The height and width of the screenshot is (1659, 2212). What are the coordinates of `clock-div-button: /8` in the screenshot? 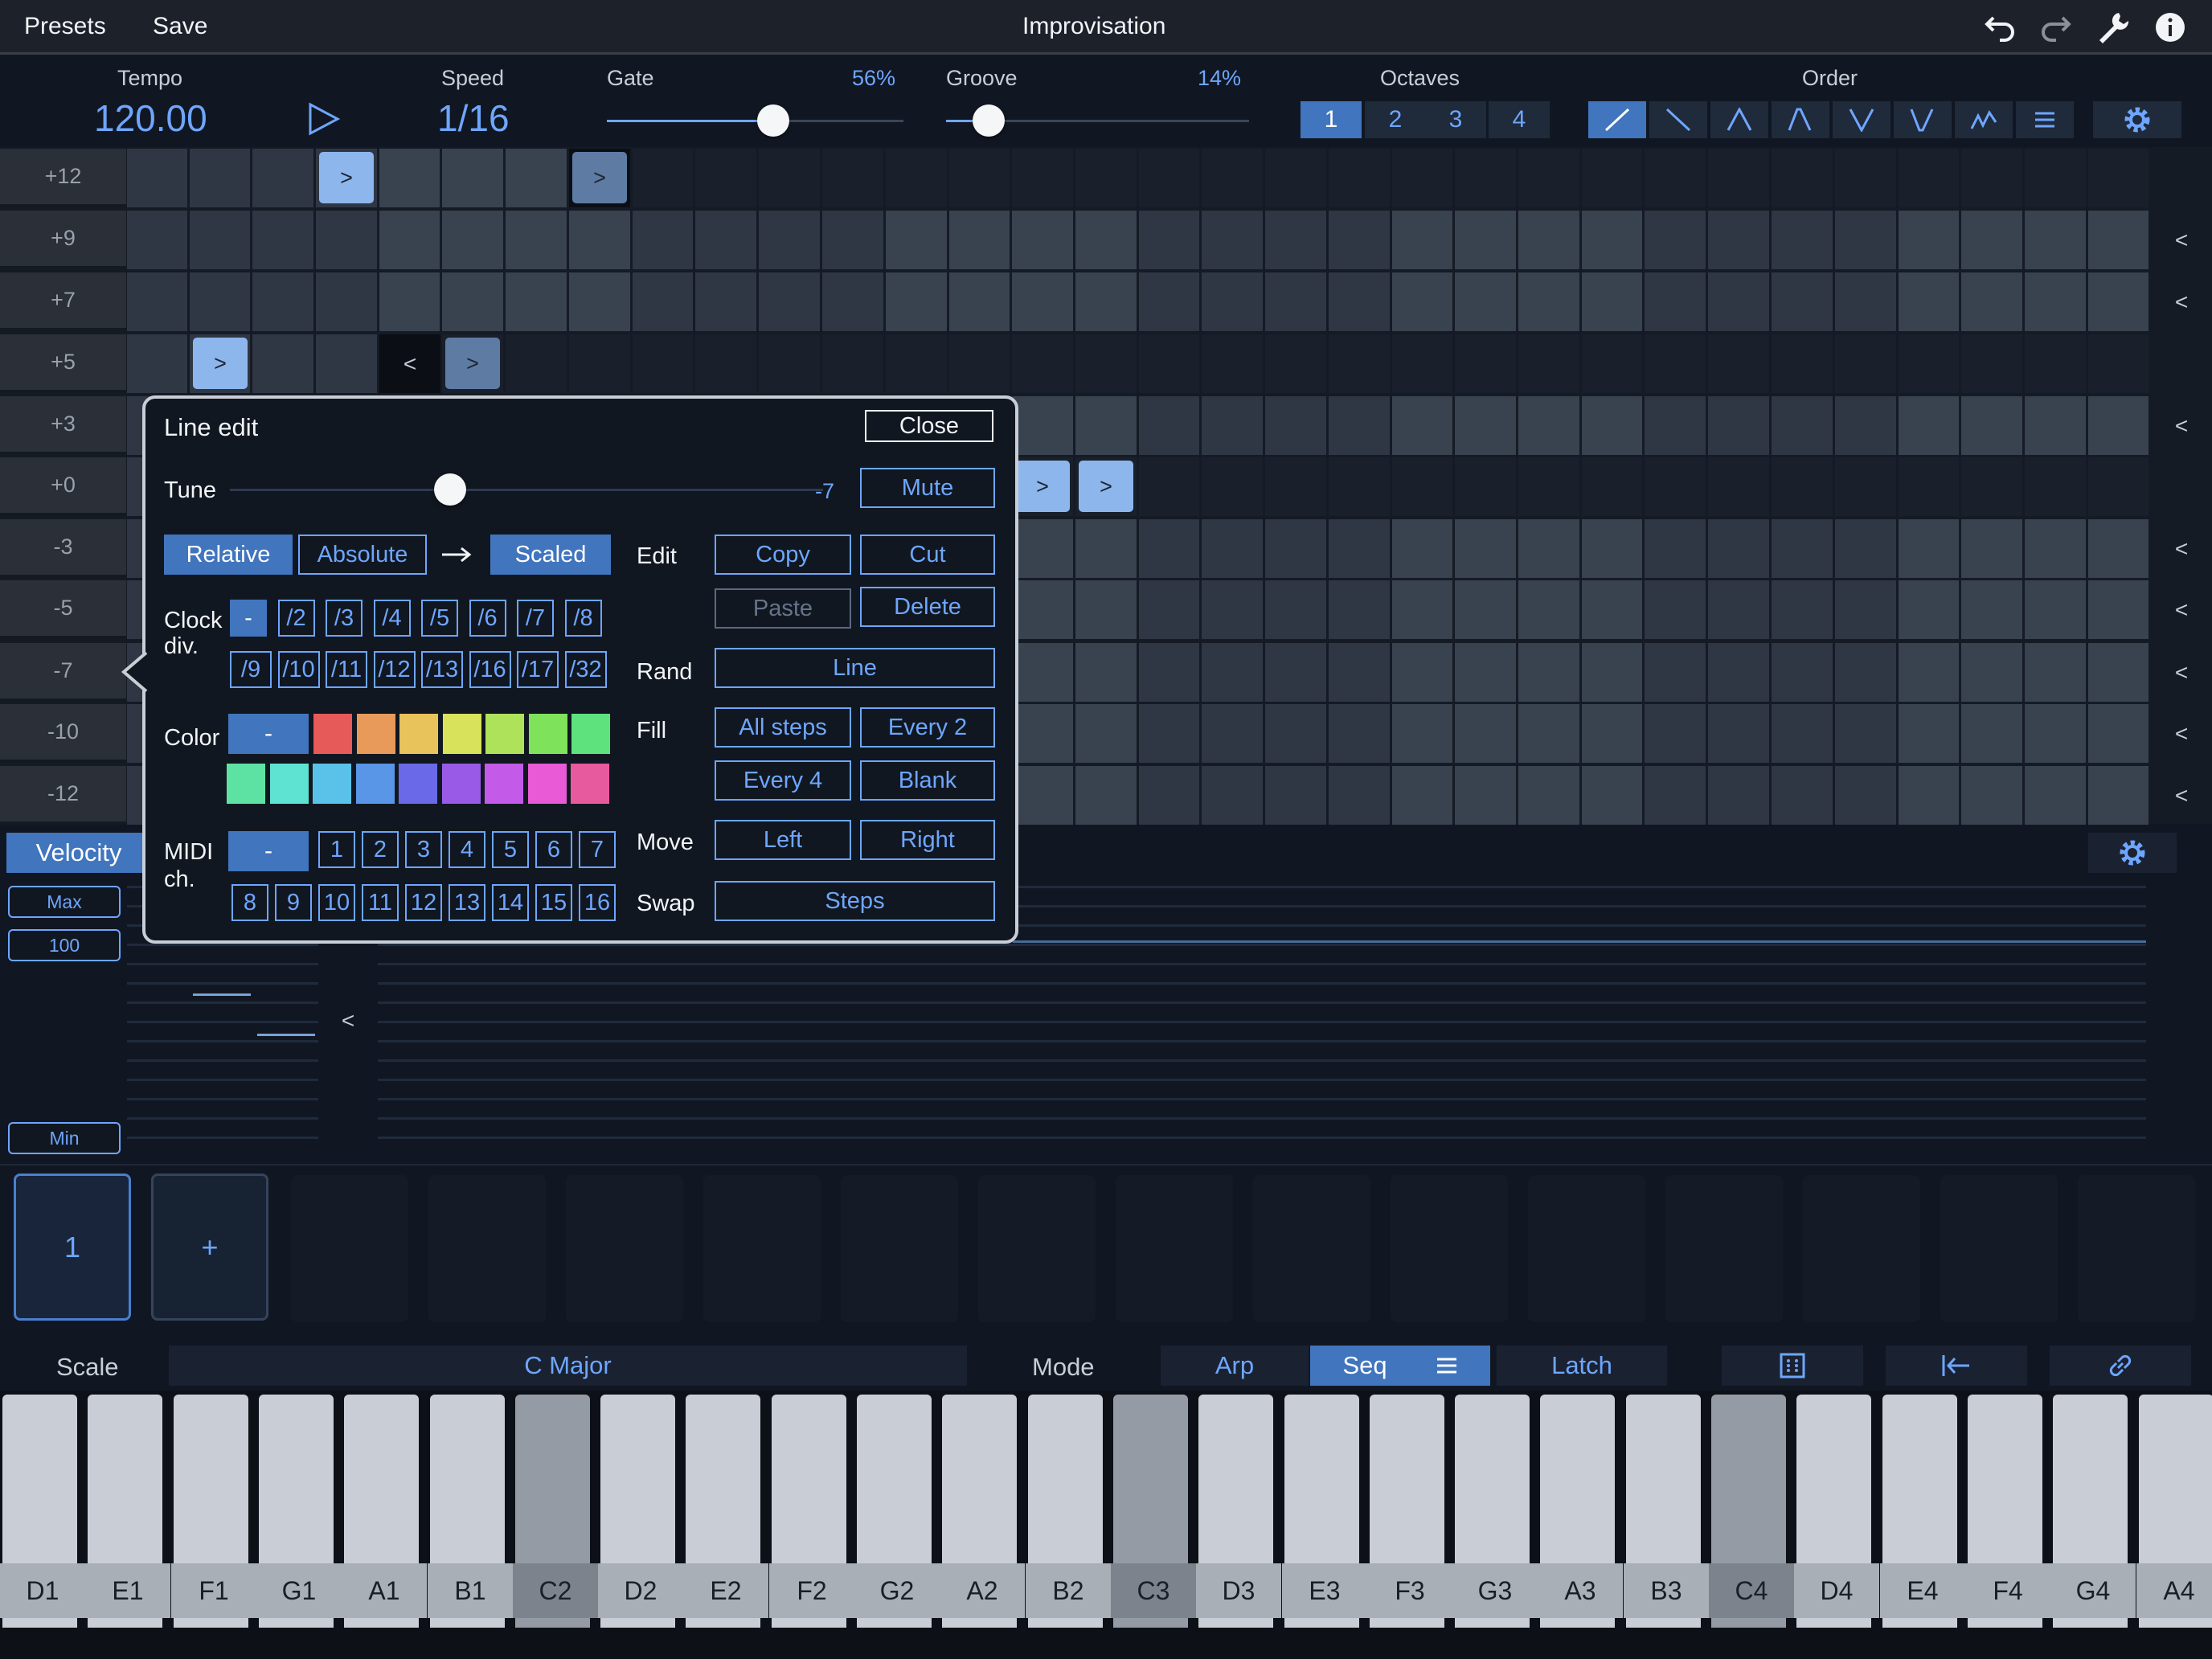 It's located at (583, 618).